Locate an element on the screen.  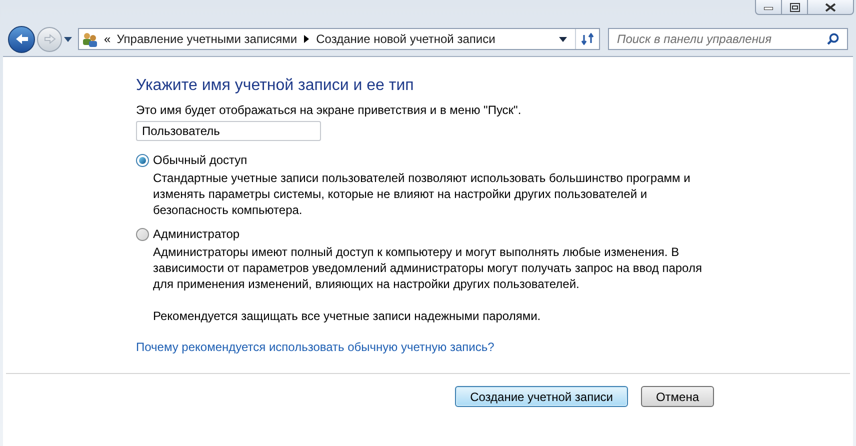
name-prompt: Это имя будет отображаться на экране приветствия и в меню "Пуск". is located at coordinates (329, 110).